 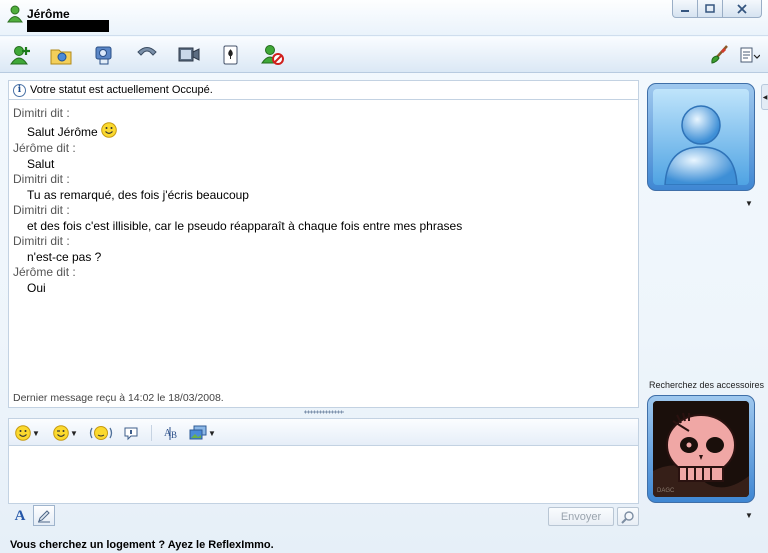 What do you see at coordinates (62, 132) in the screenshot?
I see `message-body: Salut Jérôme` at bounding box center [62, 132].